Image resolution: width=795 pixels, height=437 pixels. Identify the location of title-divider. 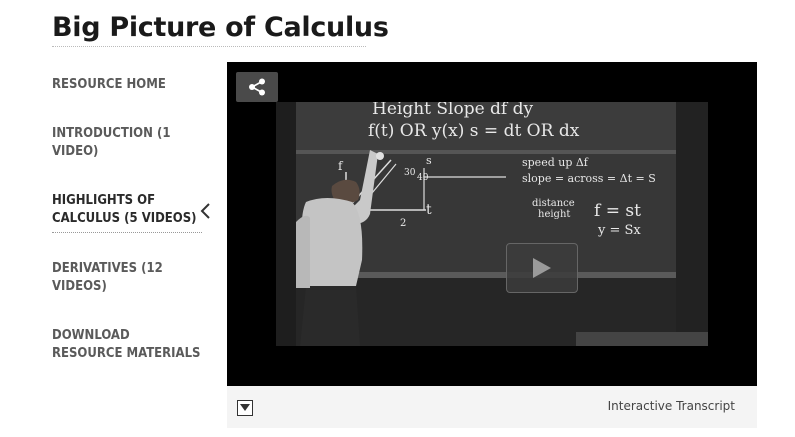
(209, 46).